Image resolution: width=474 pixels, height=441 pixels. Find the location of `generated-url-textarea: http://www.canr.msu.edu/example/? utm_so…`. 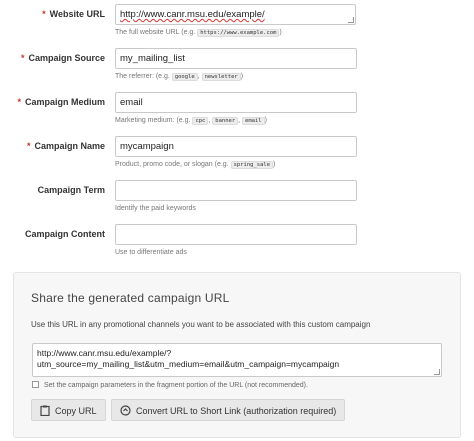

generated-url-textarea: http://www.canr.msu.edu/example/? utm_so… is located at coordinates (237, 360).